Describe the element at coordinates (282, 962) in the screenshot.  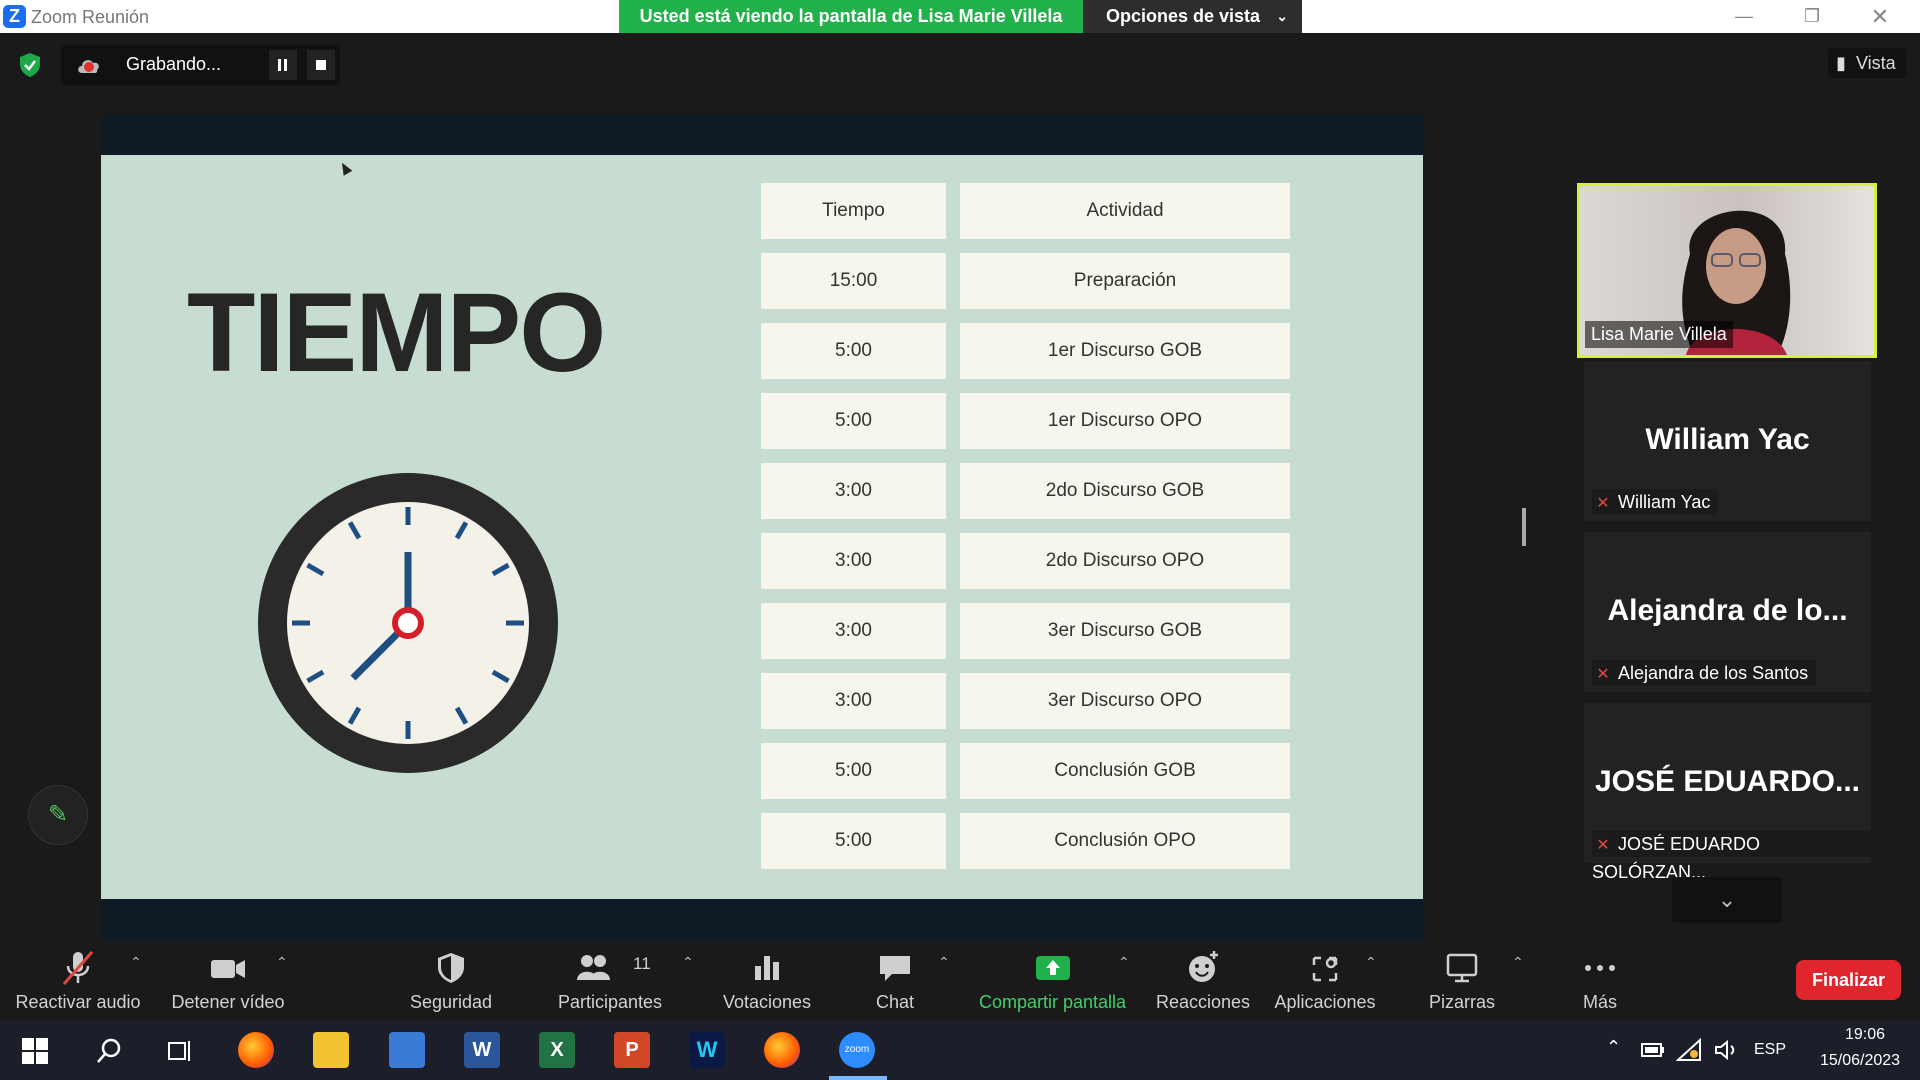
I see `video-options-caret: ⌃` at that location.